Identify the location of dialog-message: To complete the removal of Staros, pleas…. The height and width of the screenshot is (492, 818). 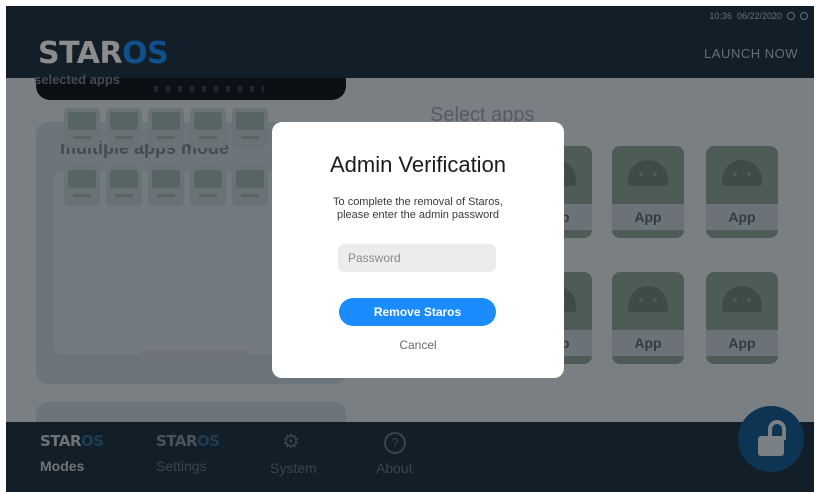
(418, 209).